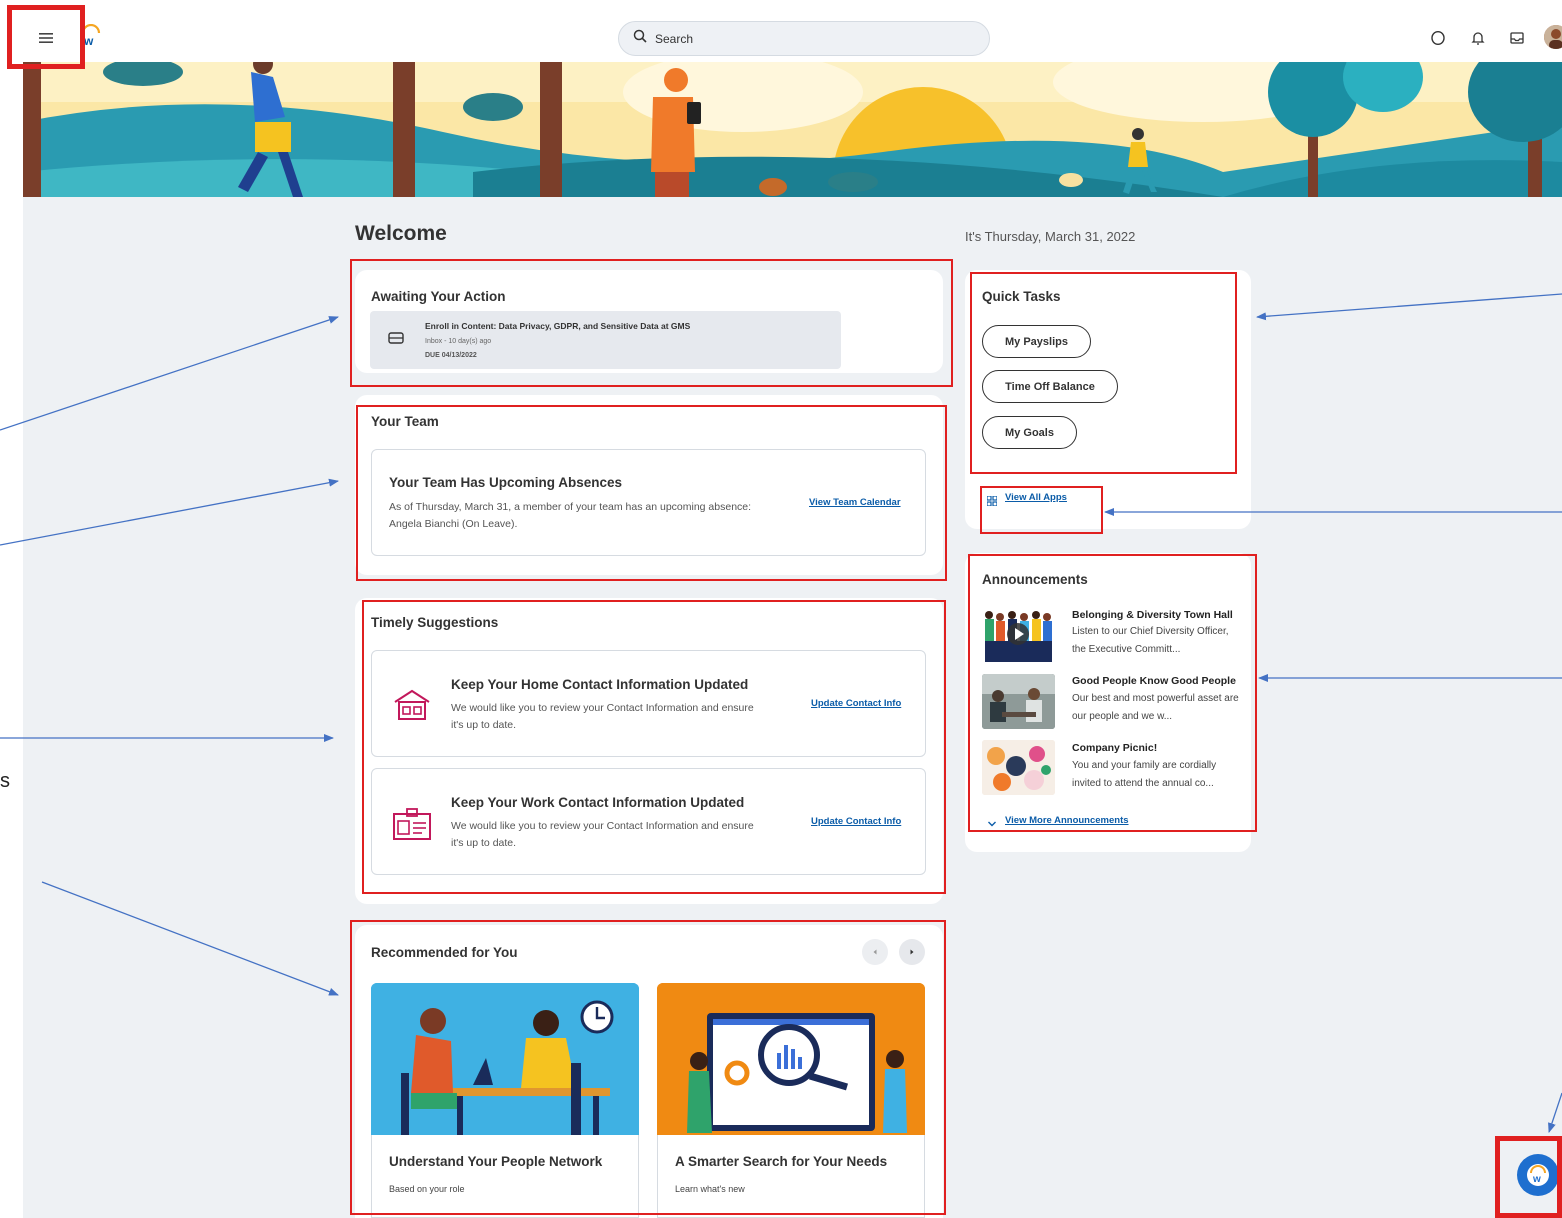 The image size is (1562, 1218). What do you see at coordinates (1036, 341) in the screenshot?
I see `my-payslips-button: My Payslips` at bounding box center [1036, 341].